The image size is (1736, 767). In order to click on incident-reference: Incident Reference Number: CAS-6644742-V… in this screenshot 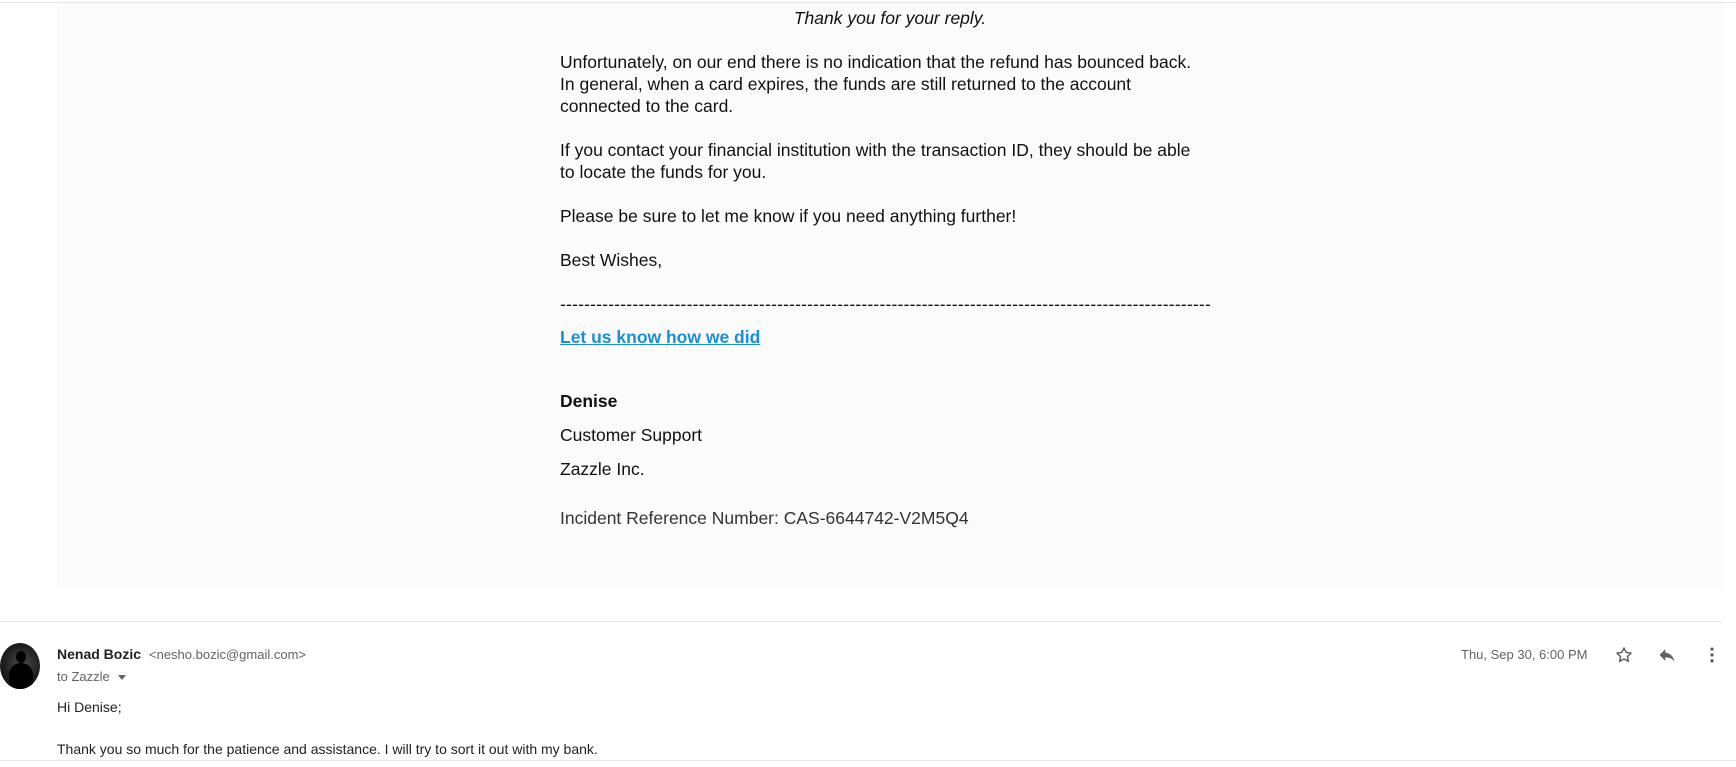, I will do `click(764, 518)`.